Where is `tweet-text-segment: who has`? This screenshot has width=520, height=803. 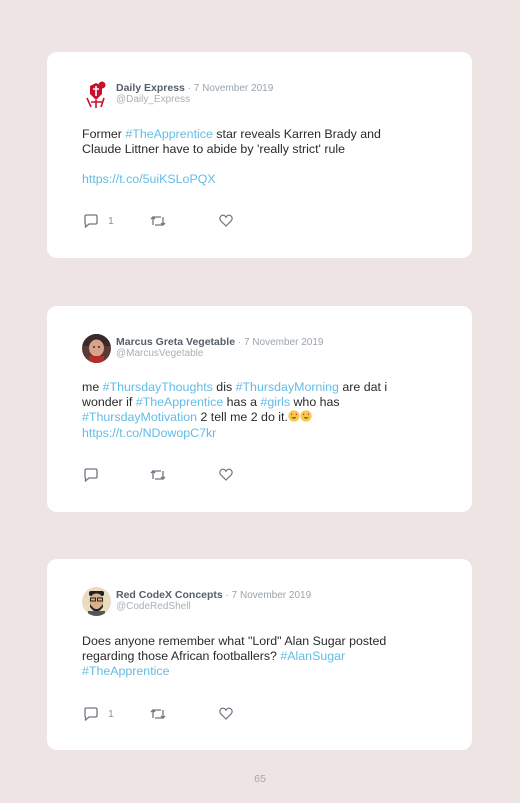
tweet-text-segment: who has is located at coordinates (315, 402).